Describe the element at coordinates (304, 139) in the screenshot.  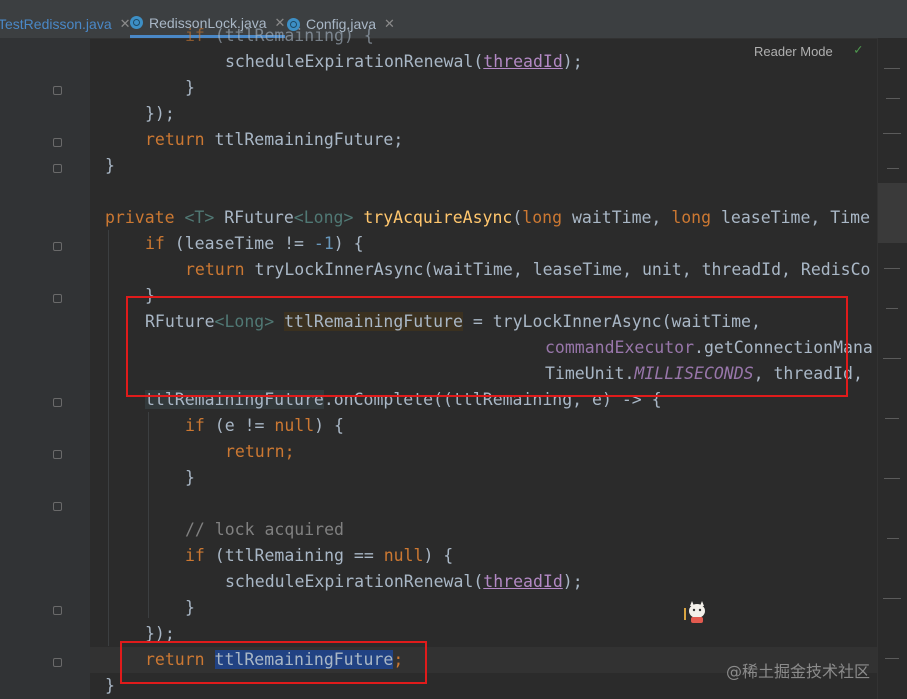
I see `code-token: ttlRemainingFuture;` at that location.